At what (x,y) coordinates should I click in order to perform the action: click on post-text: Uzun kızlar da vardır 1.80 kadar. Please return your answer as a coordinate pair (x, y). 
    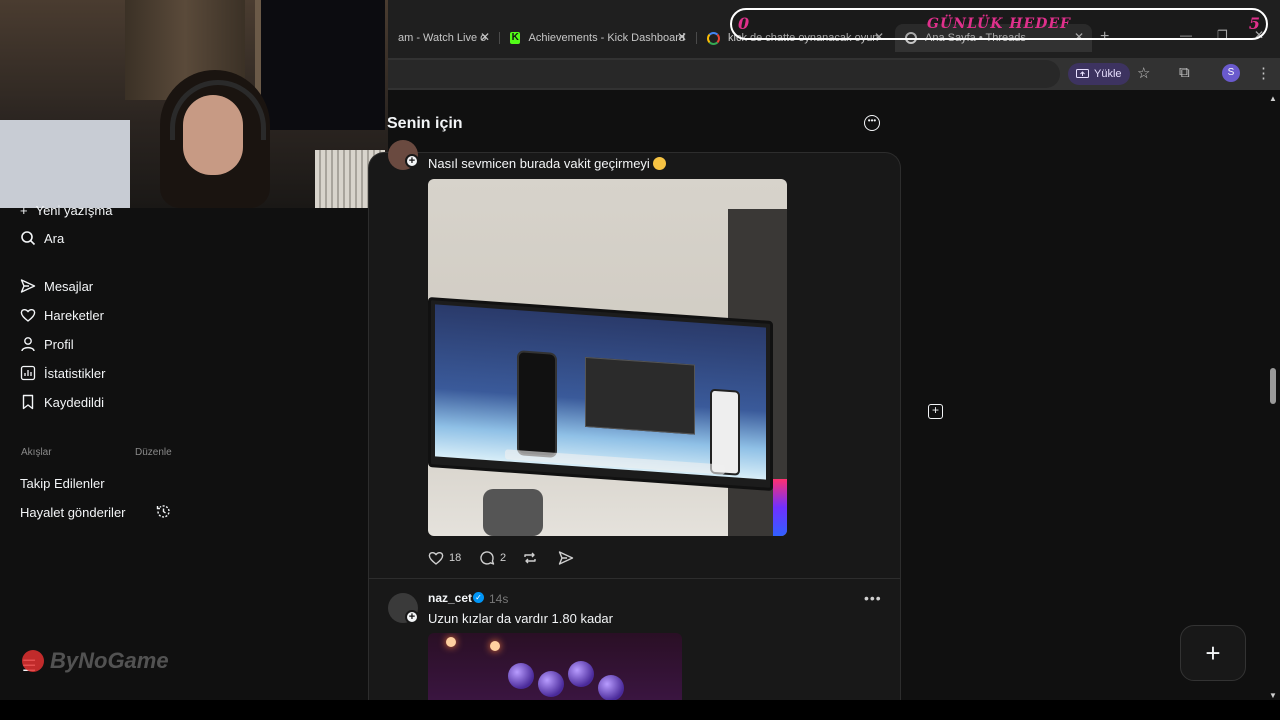
    Looking at the image, I should click on (520, 618).